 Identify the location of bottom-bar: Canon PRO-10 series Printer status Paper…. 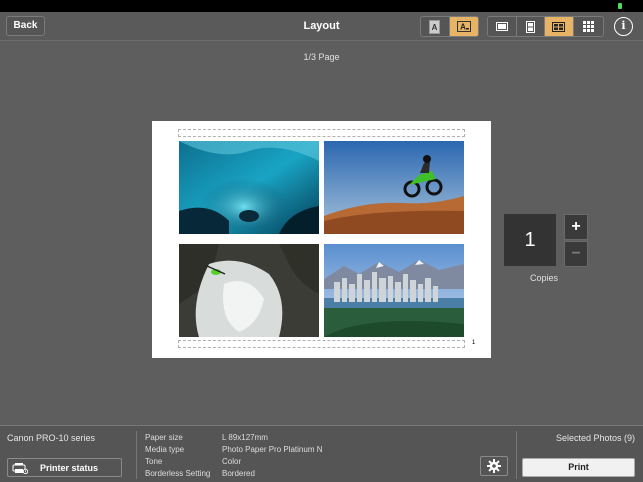
(321, 453).